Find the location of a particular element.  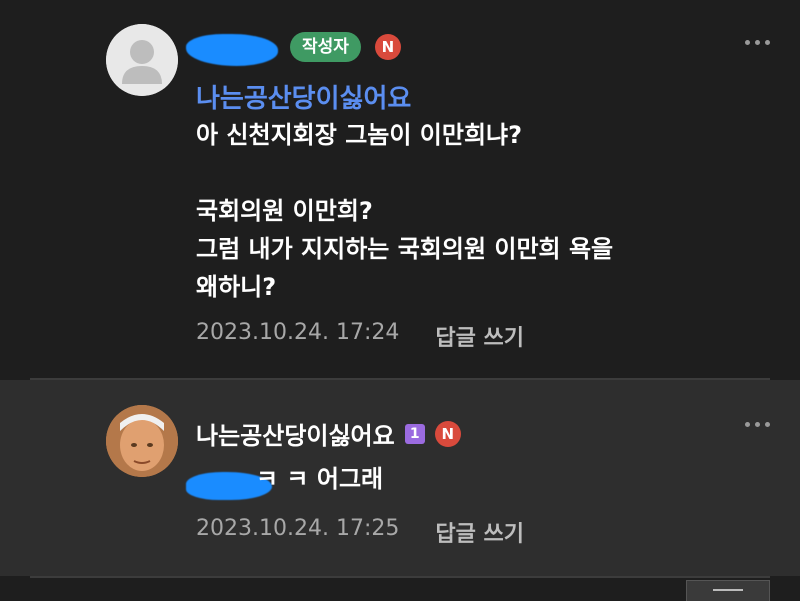

comment-meta: 2023.10.24. 17:25 답글 쓰기 is located at coordinates (360, 532).